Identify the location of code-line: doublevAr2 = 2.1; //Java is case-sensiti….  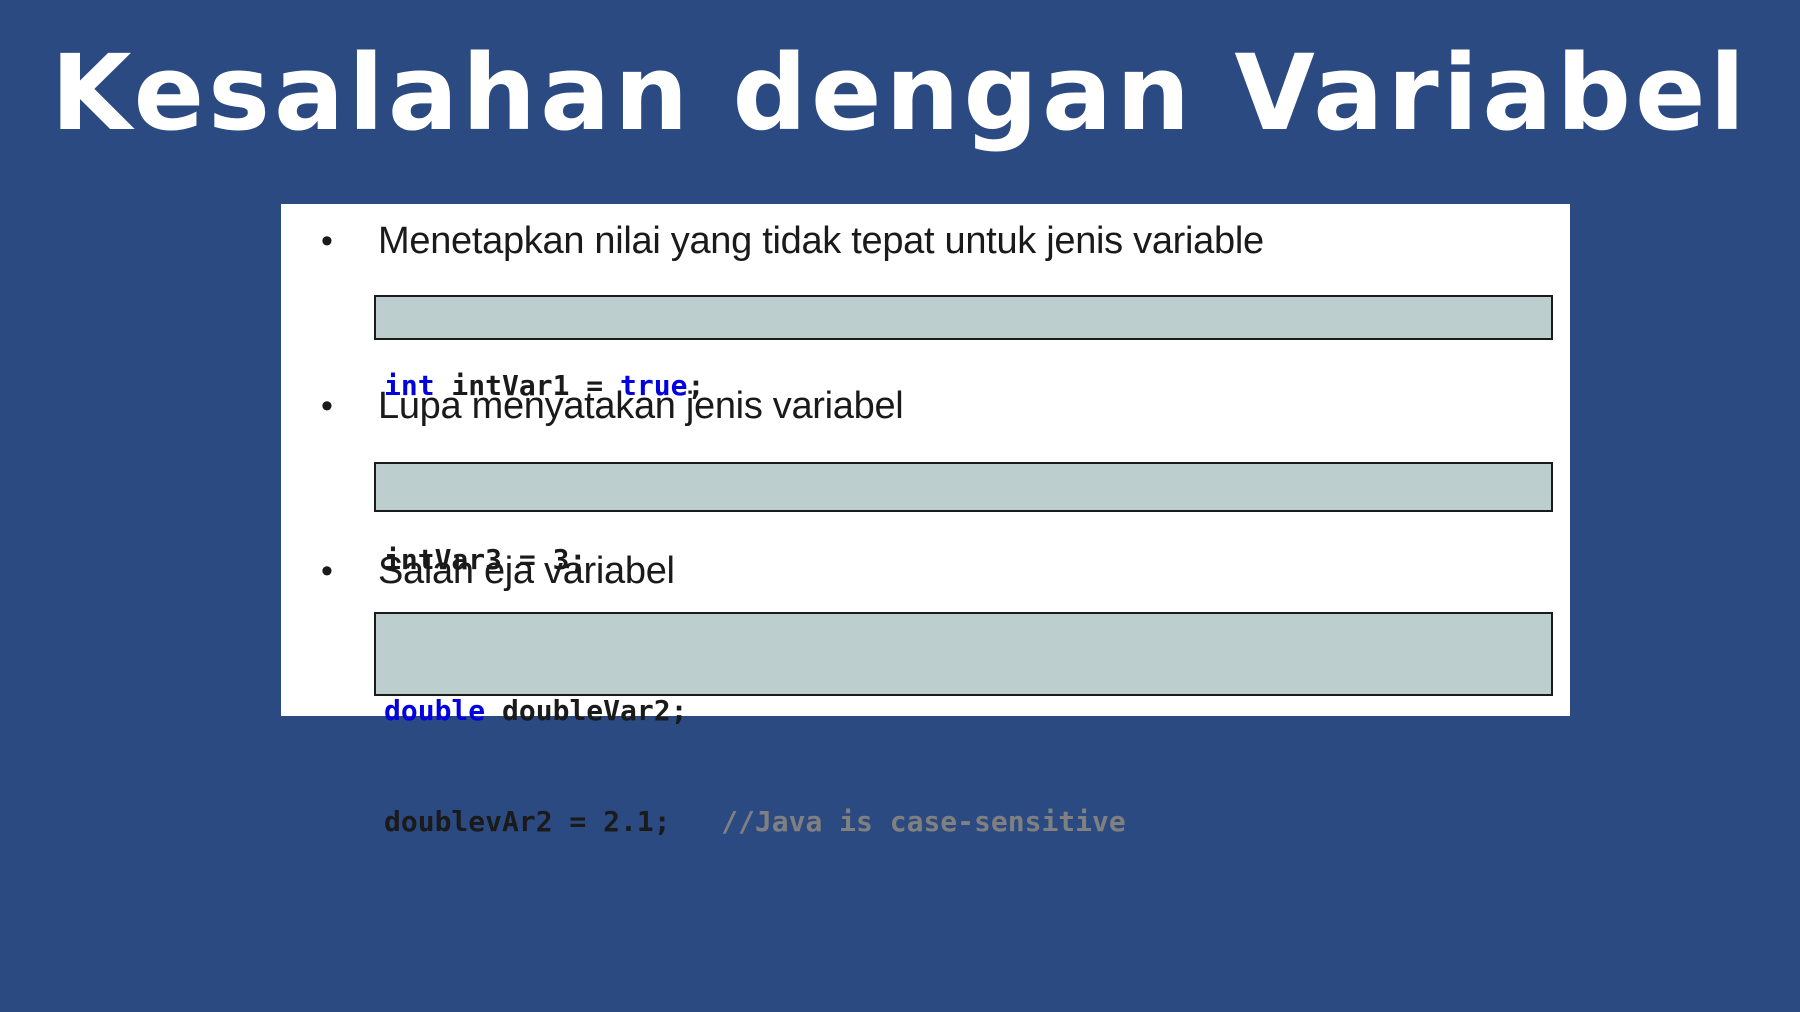
(967, 821).